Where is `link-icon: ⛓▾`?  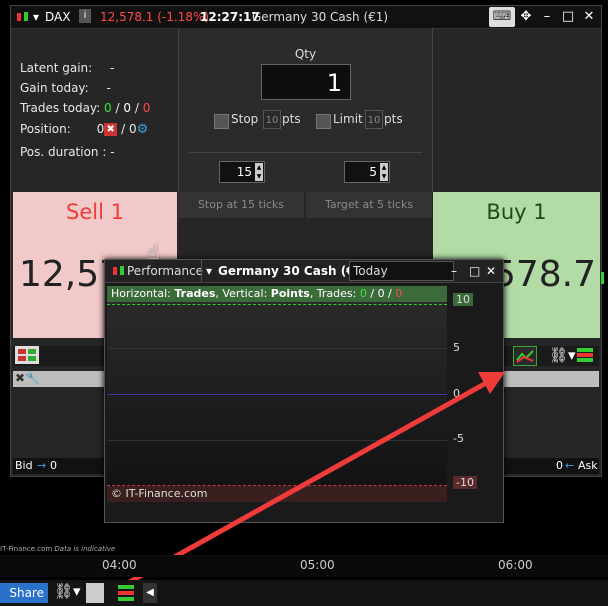 link-icon: ⛓▾ is located at coordinates (67, 591).